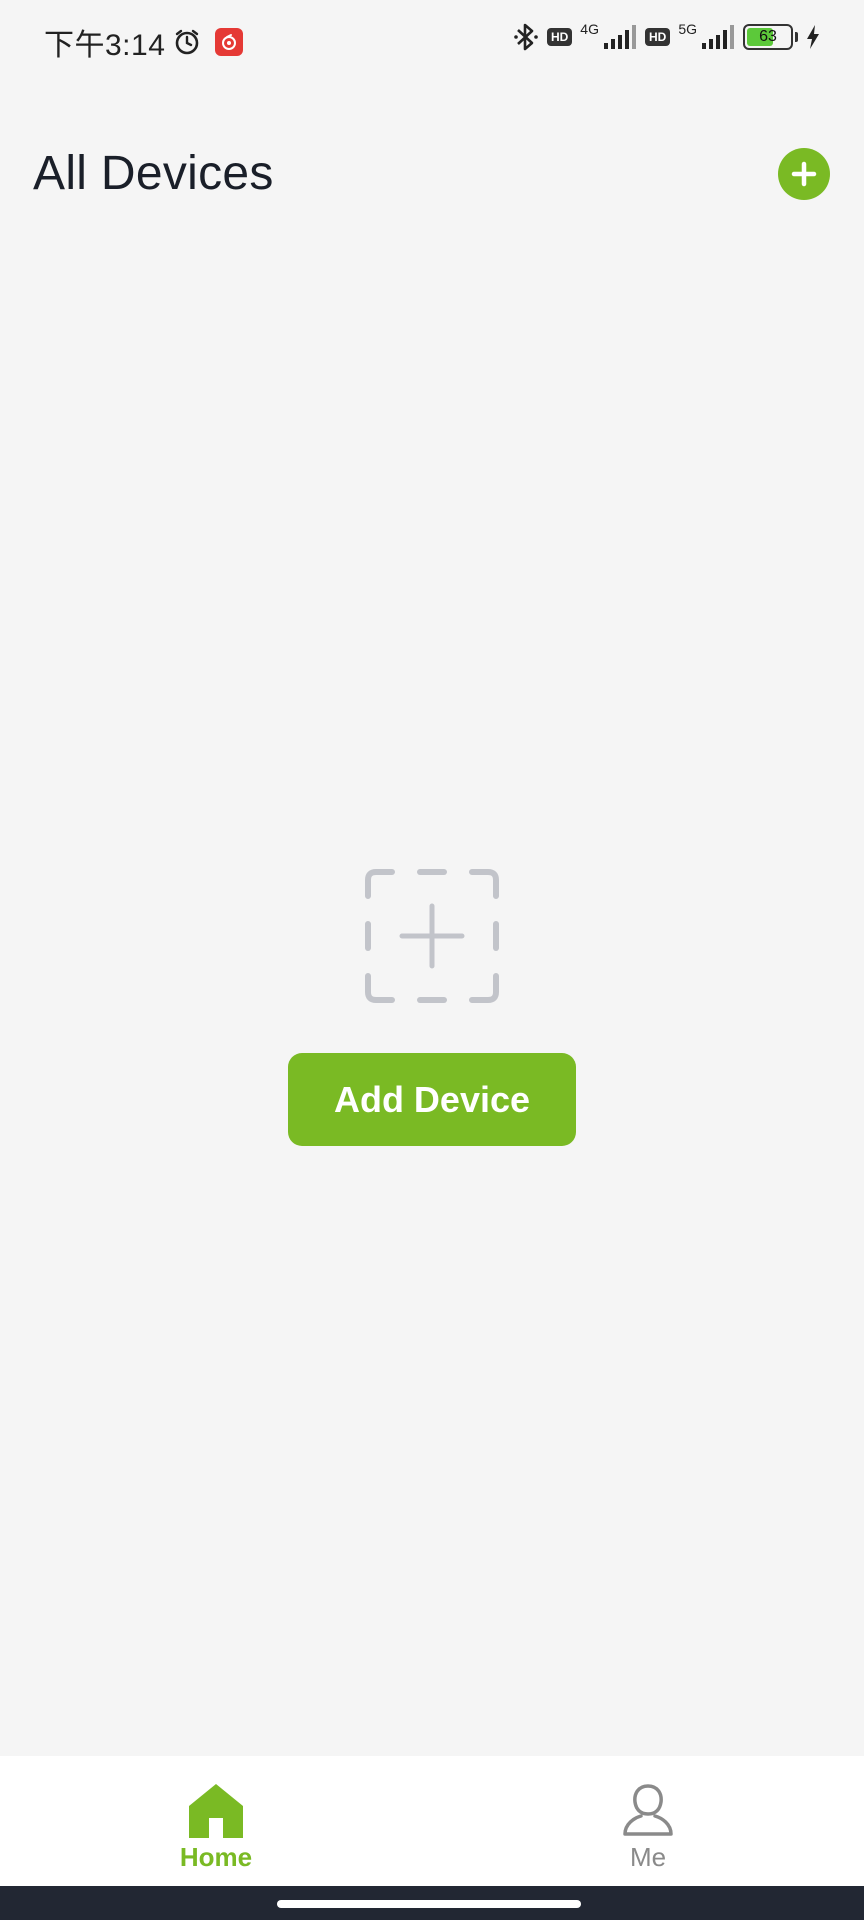 This screenshot has width=864, height=1920. What do you see at coordinates (229, 42) in the screenshot?
I see `music-app-icon` at bounding box center [229, 42].